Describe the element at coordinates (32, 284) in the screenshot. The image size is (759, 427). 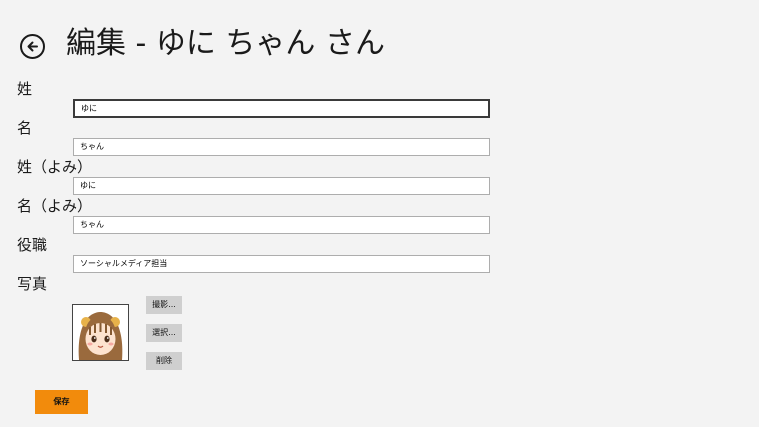
I see `photo-label: 写真` at that location.